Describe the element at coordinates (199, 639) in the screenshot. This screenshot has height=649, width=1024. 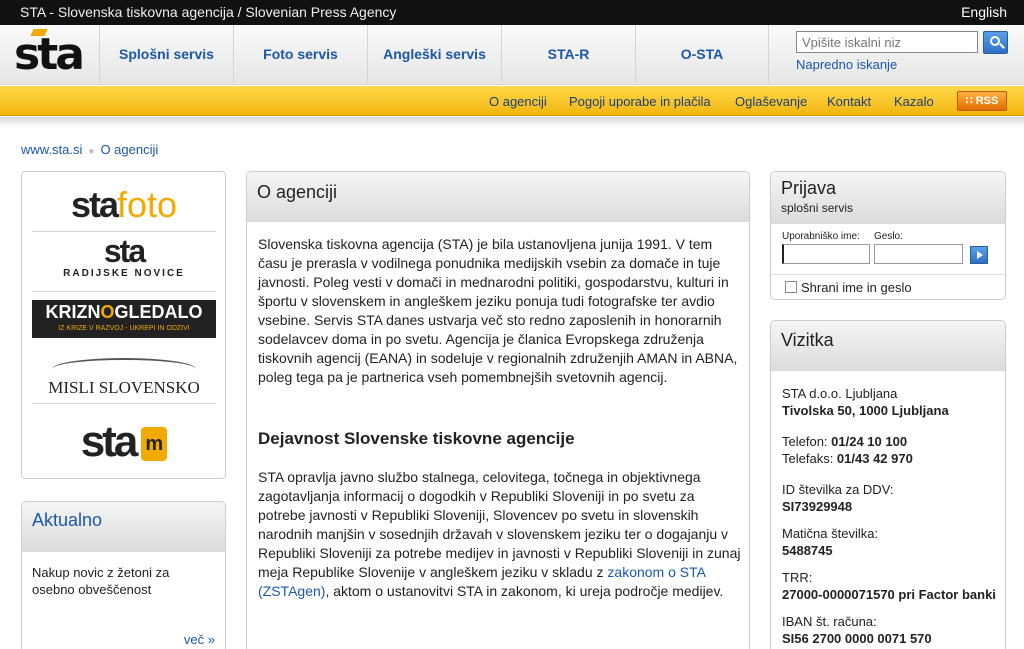
I see `aktualno-more-link: več »` at that location.